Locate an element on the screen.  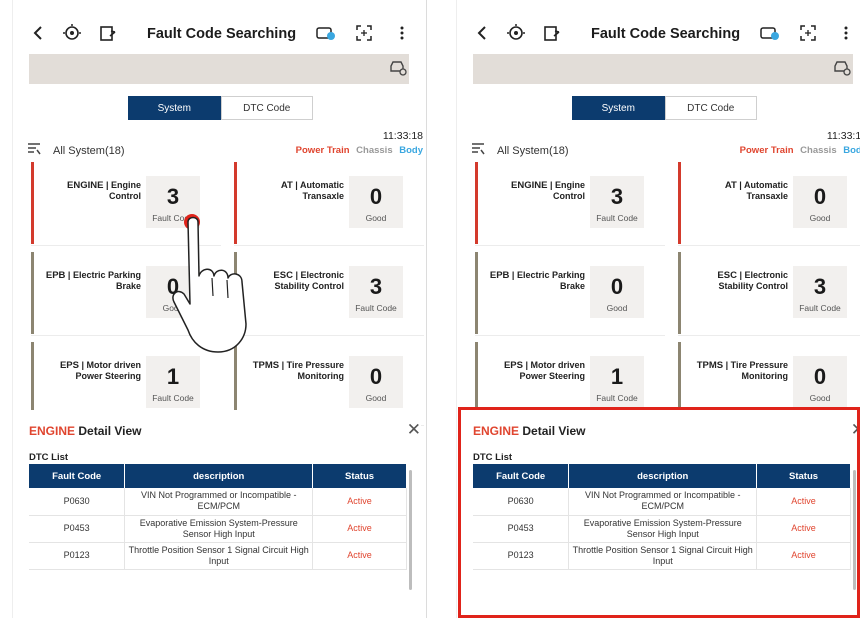
fault-count: 0 is located at coordinates (617, 286).